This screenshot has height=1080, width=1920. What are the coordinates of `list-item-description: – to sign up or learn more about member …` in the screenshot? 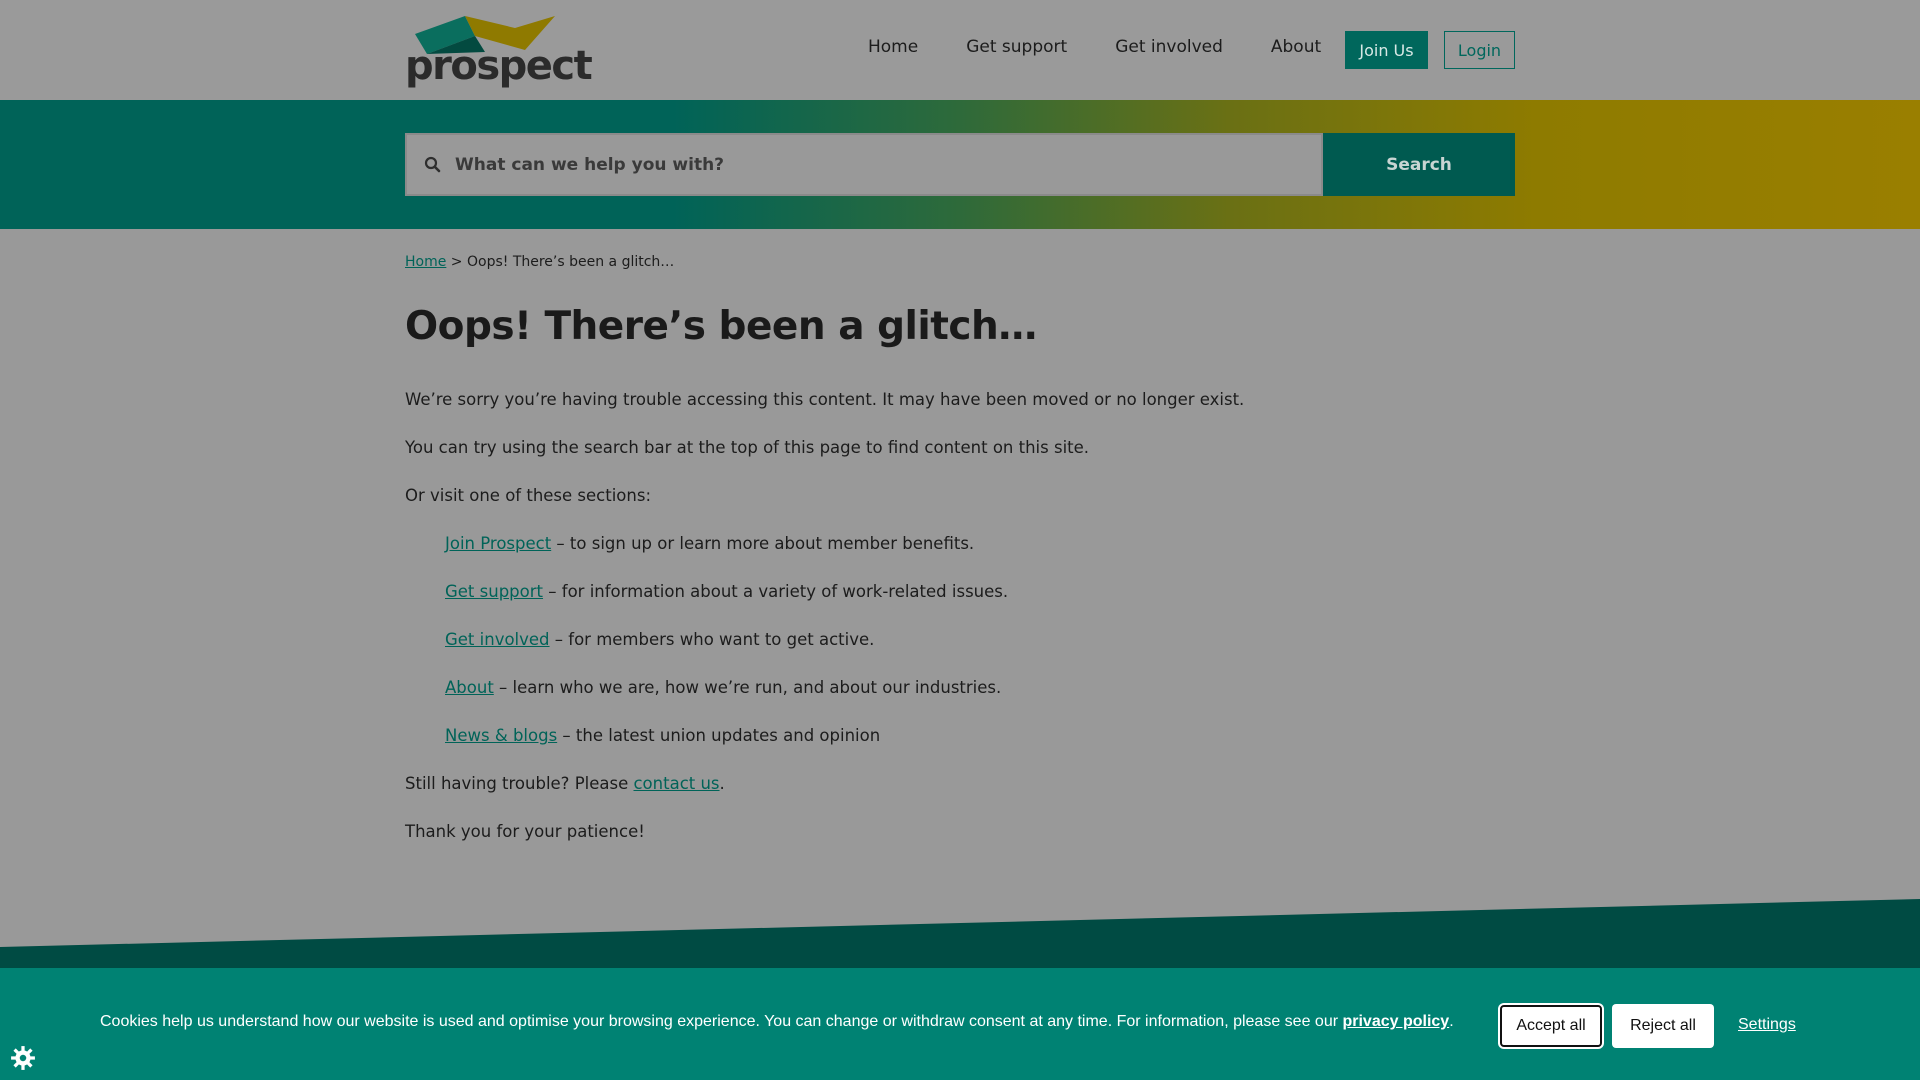 It's located at (763, 543).